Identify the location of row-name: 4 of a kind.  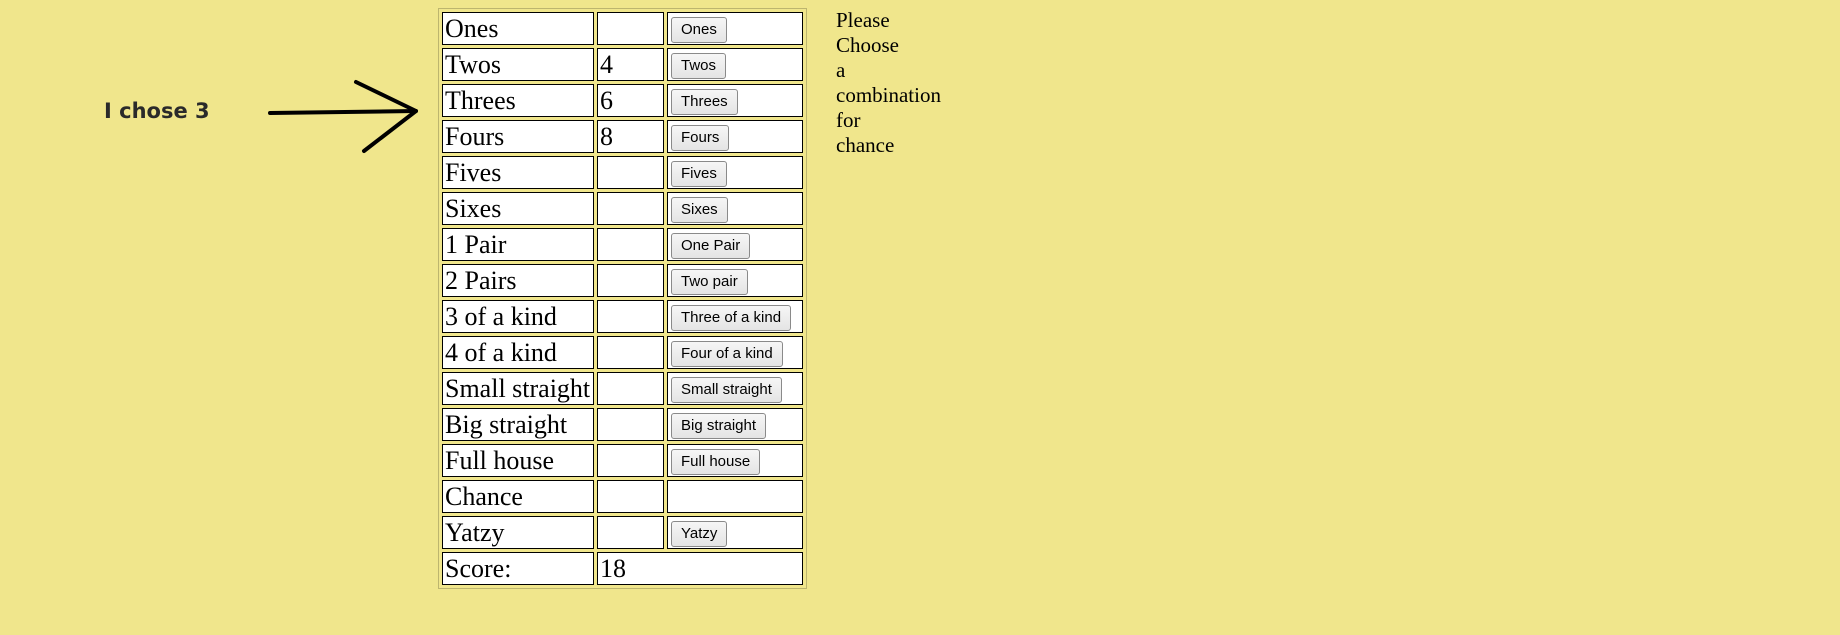
(518, 352).